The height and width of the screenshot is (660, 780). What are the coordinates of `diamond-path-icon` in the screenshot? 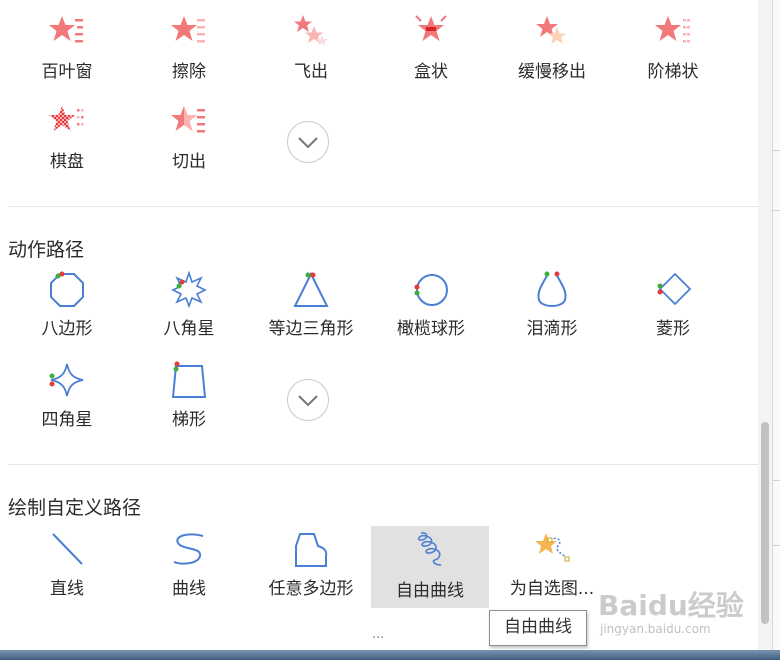 It's located at (674, 289).